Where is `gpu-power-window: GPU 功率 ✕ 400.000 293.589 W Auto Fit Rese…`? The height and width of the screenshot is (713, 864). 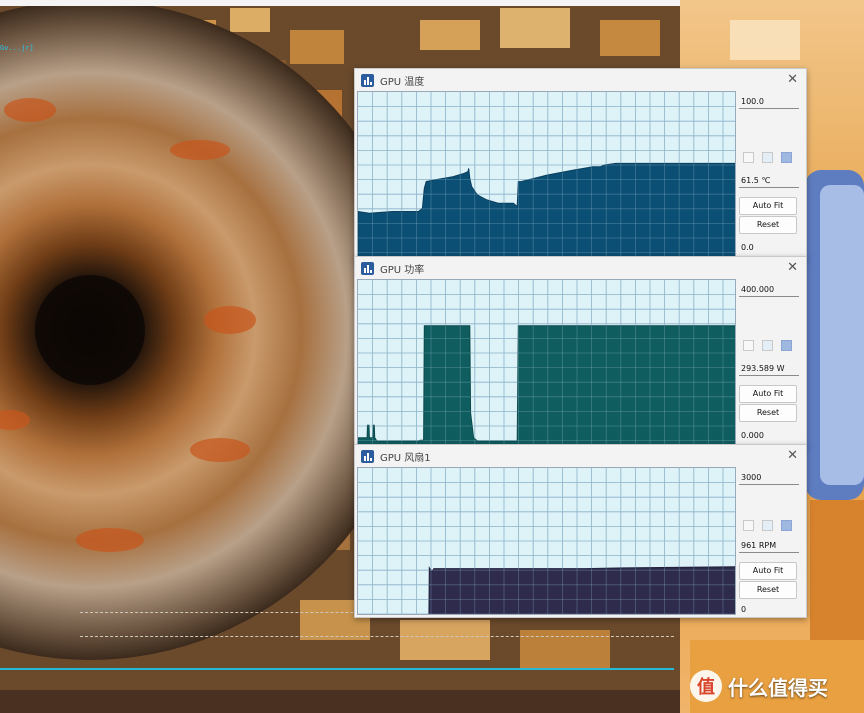
gpu-power-window: GPU 功率 ✕ 400.000 293.589 W Auto Fit Rese… is located at coordinates (580, 351).